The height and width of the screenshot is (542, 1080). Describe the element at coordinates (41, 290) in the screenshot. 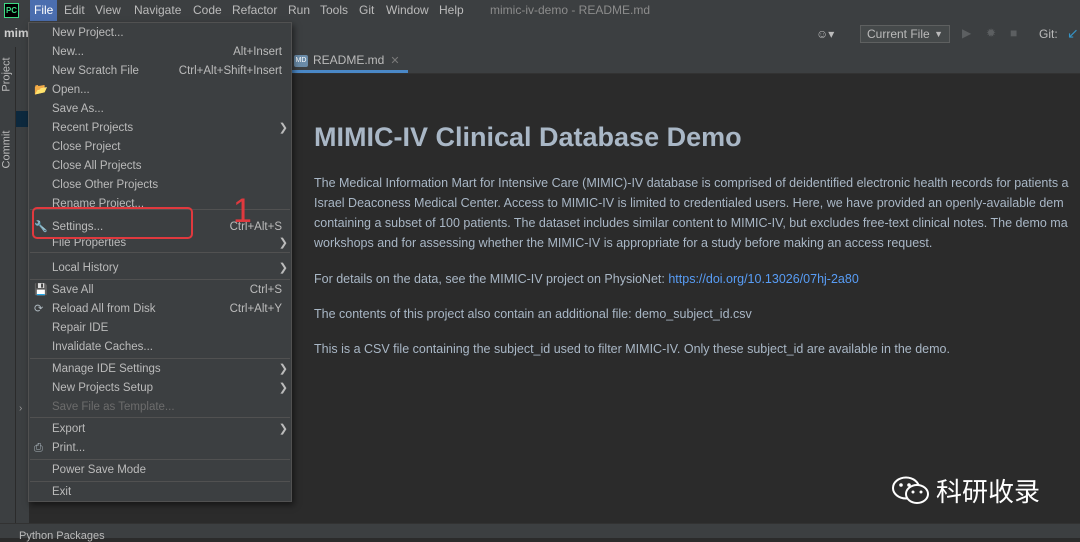

I see `save-icon: 💾` at that location.